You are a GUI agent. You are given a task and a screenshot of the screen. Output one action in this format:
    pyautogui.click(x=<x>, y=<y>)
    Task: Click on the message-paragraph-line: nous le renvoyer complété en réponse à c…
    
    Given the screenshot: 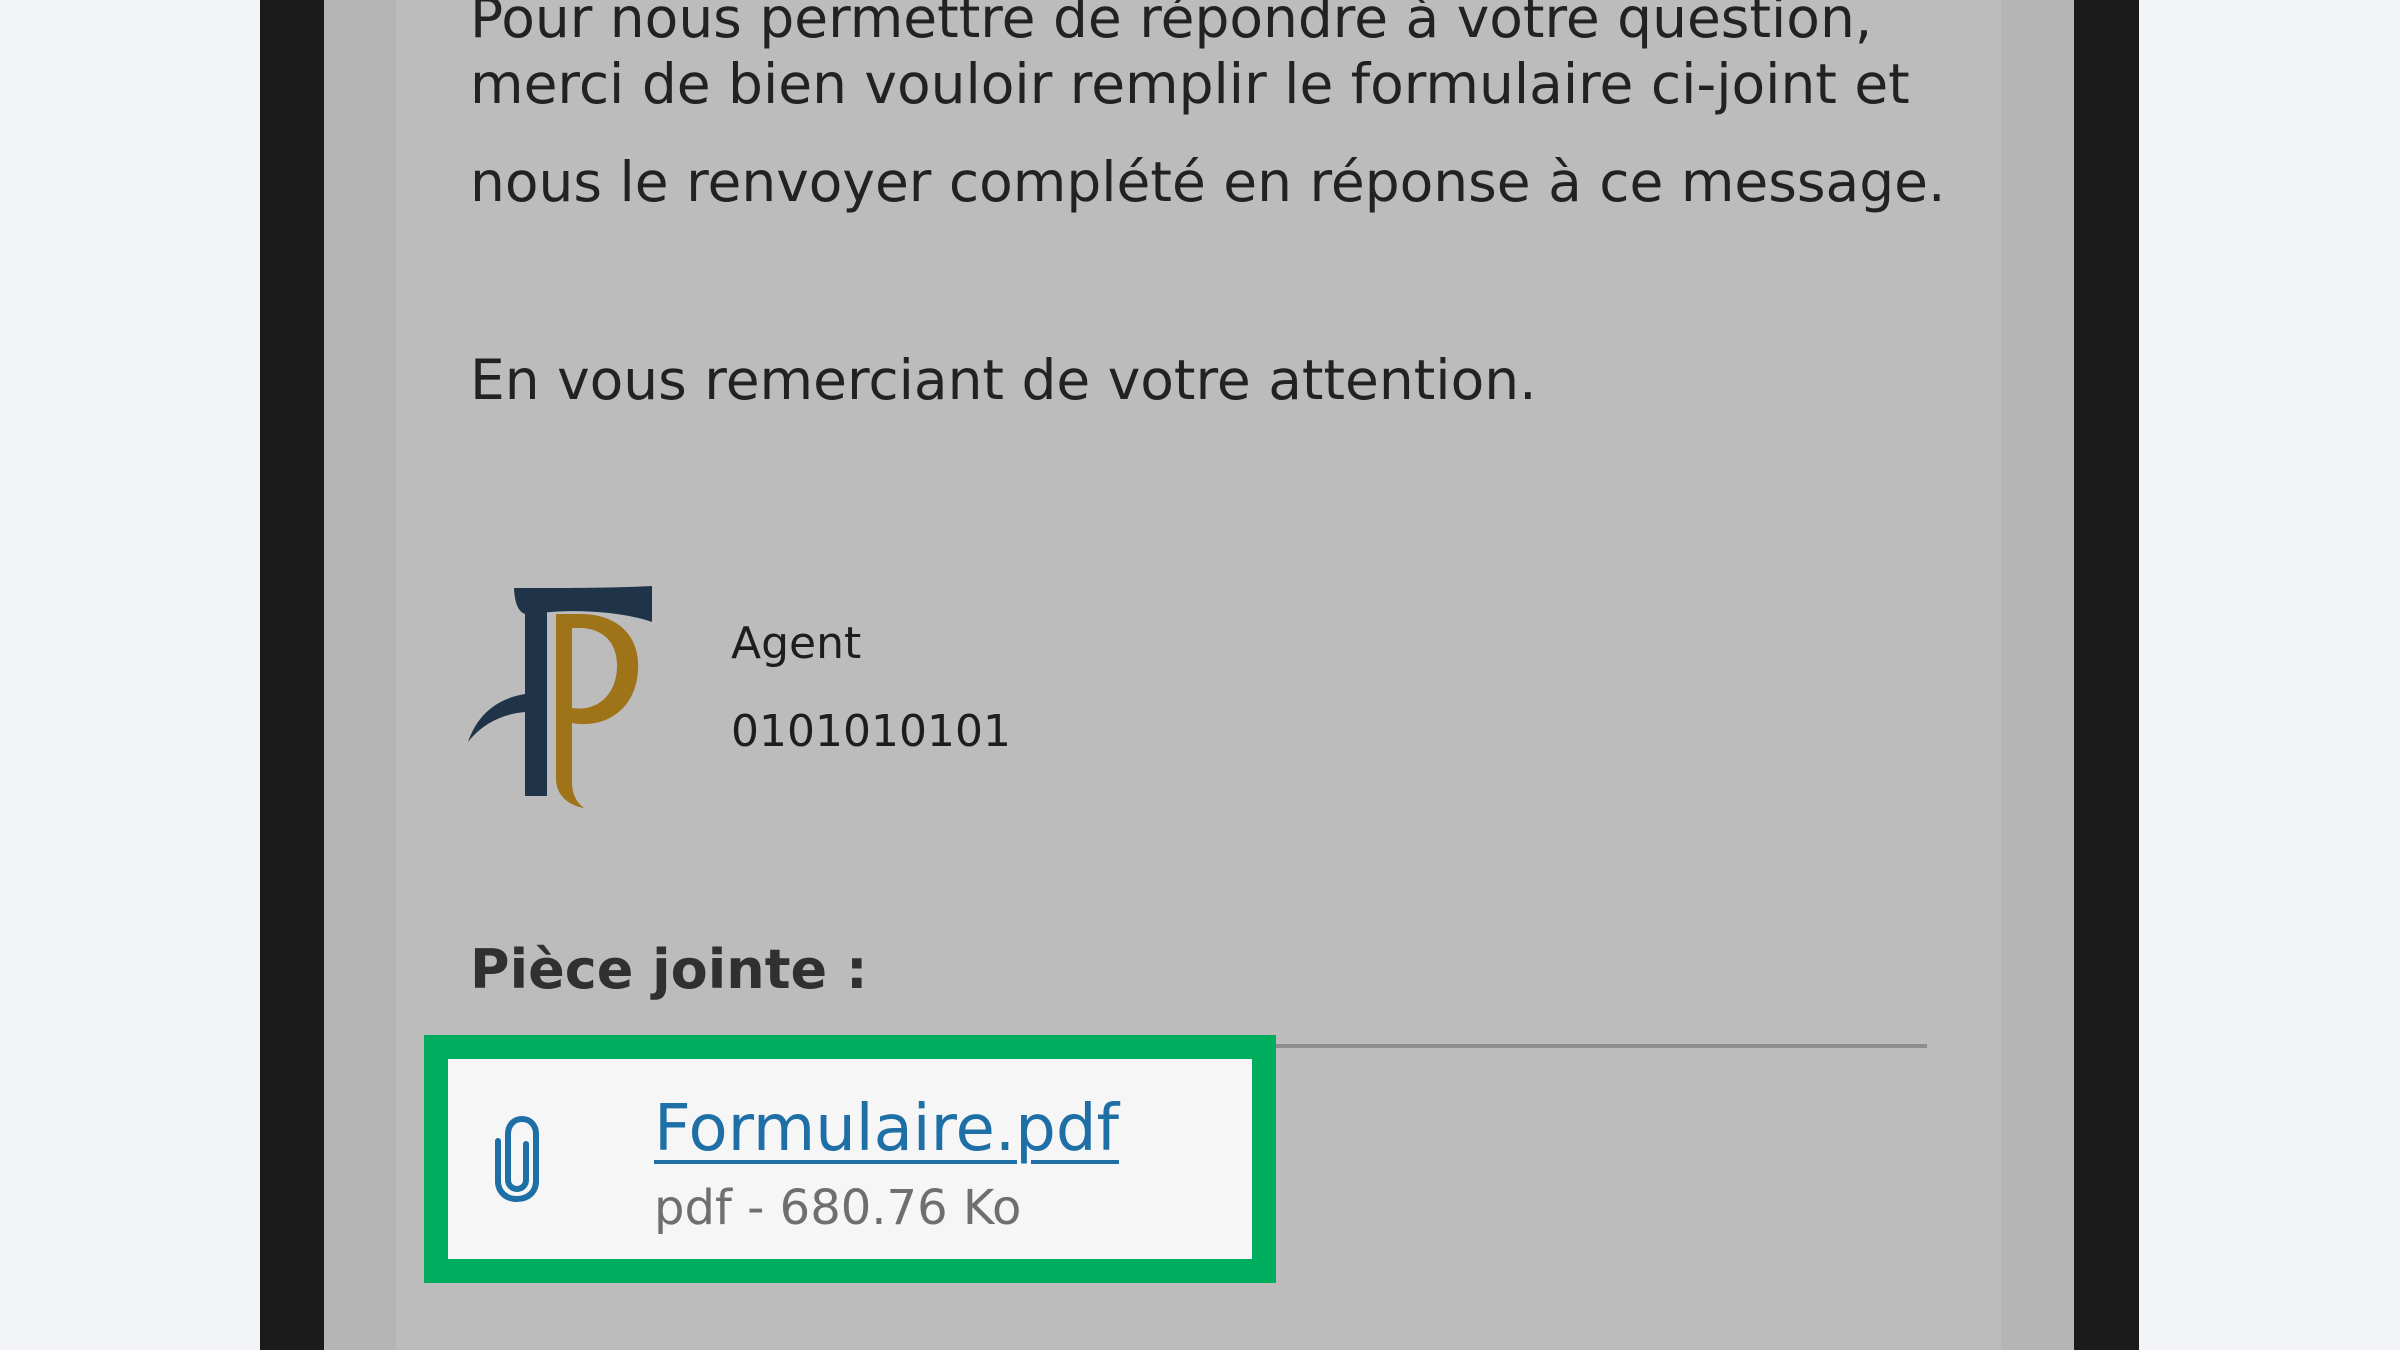 What is the action you would take?
    pyautogui.click(x=1208, y=182)
    